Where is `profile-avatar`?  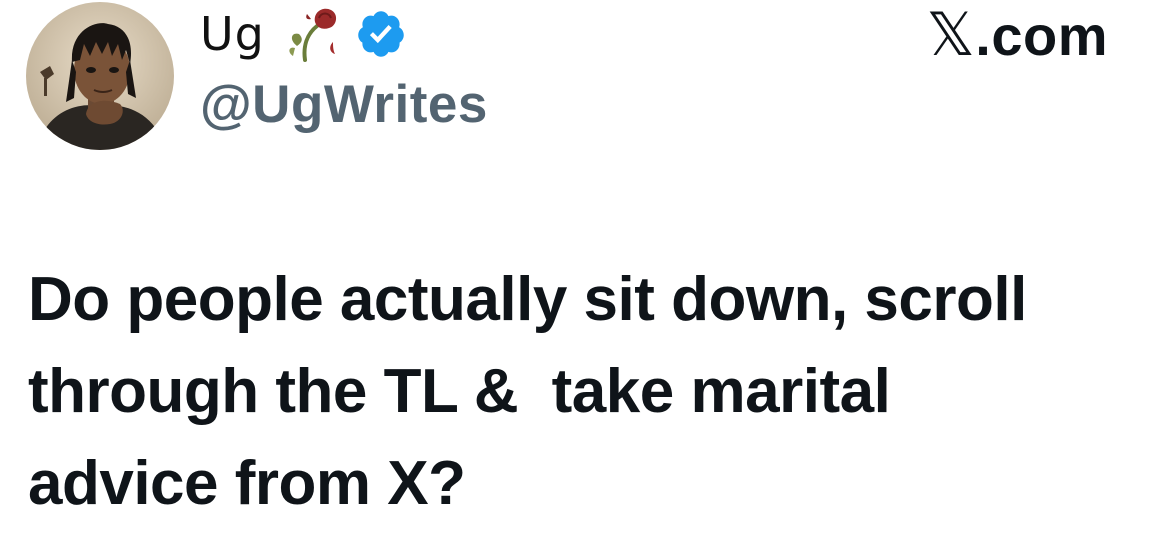
profile-avatar is located at coordinates (100, 76).